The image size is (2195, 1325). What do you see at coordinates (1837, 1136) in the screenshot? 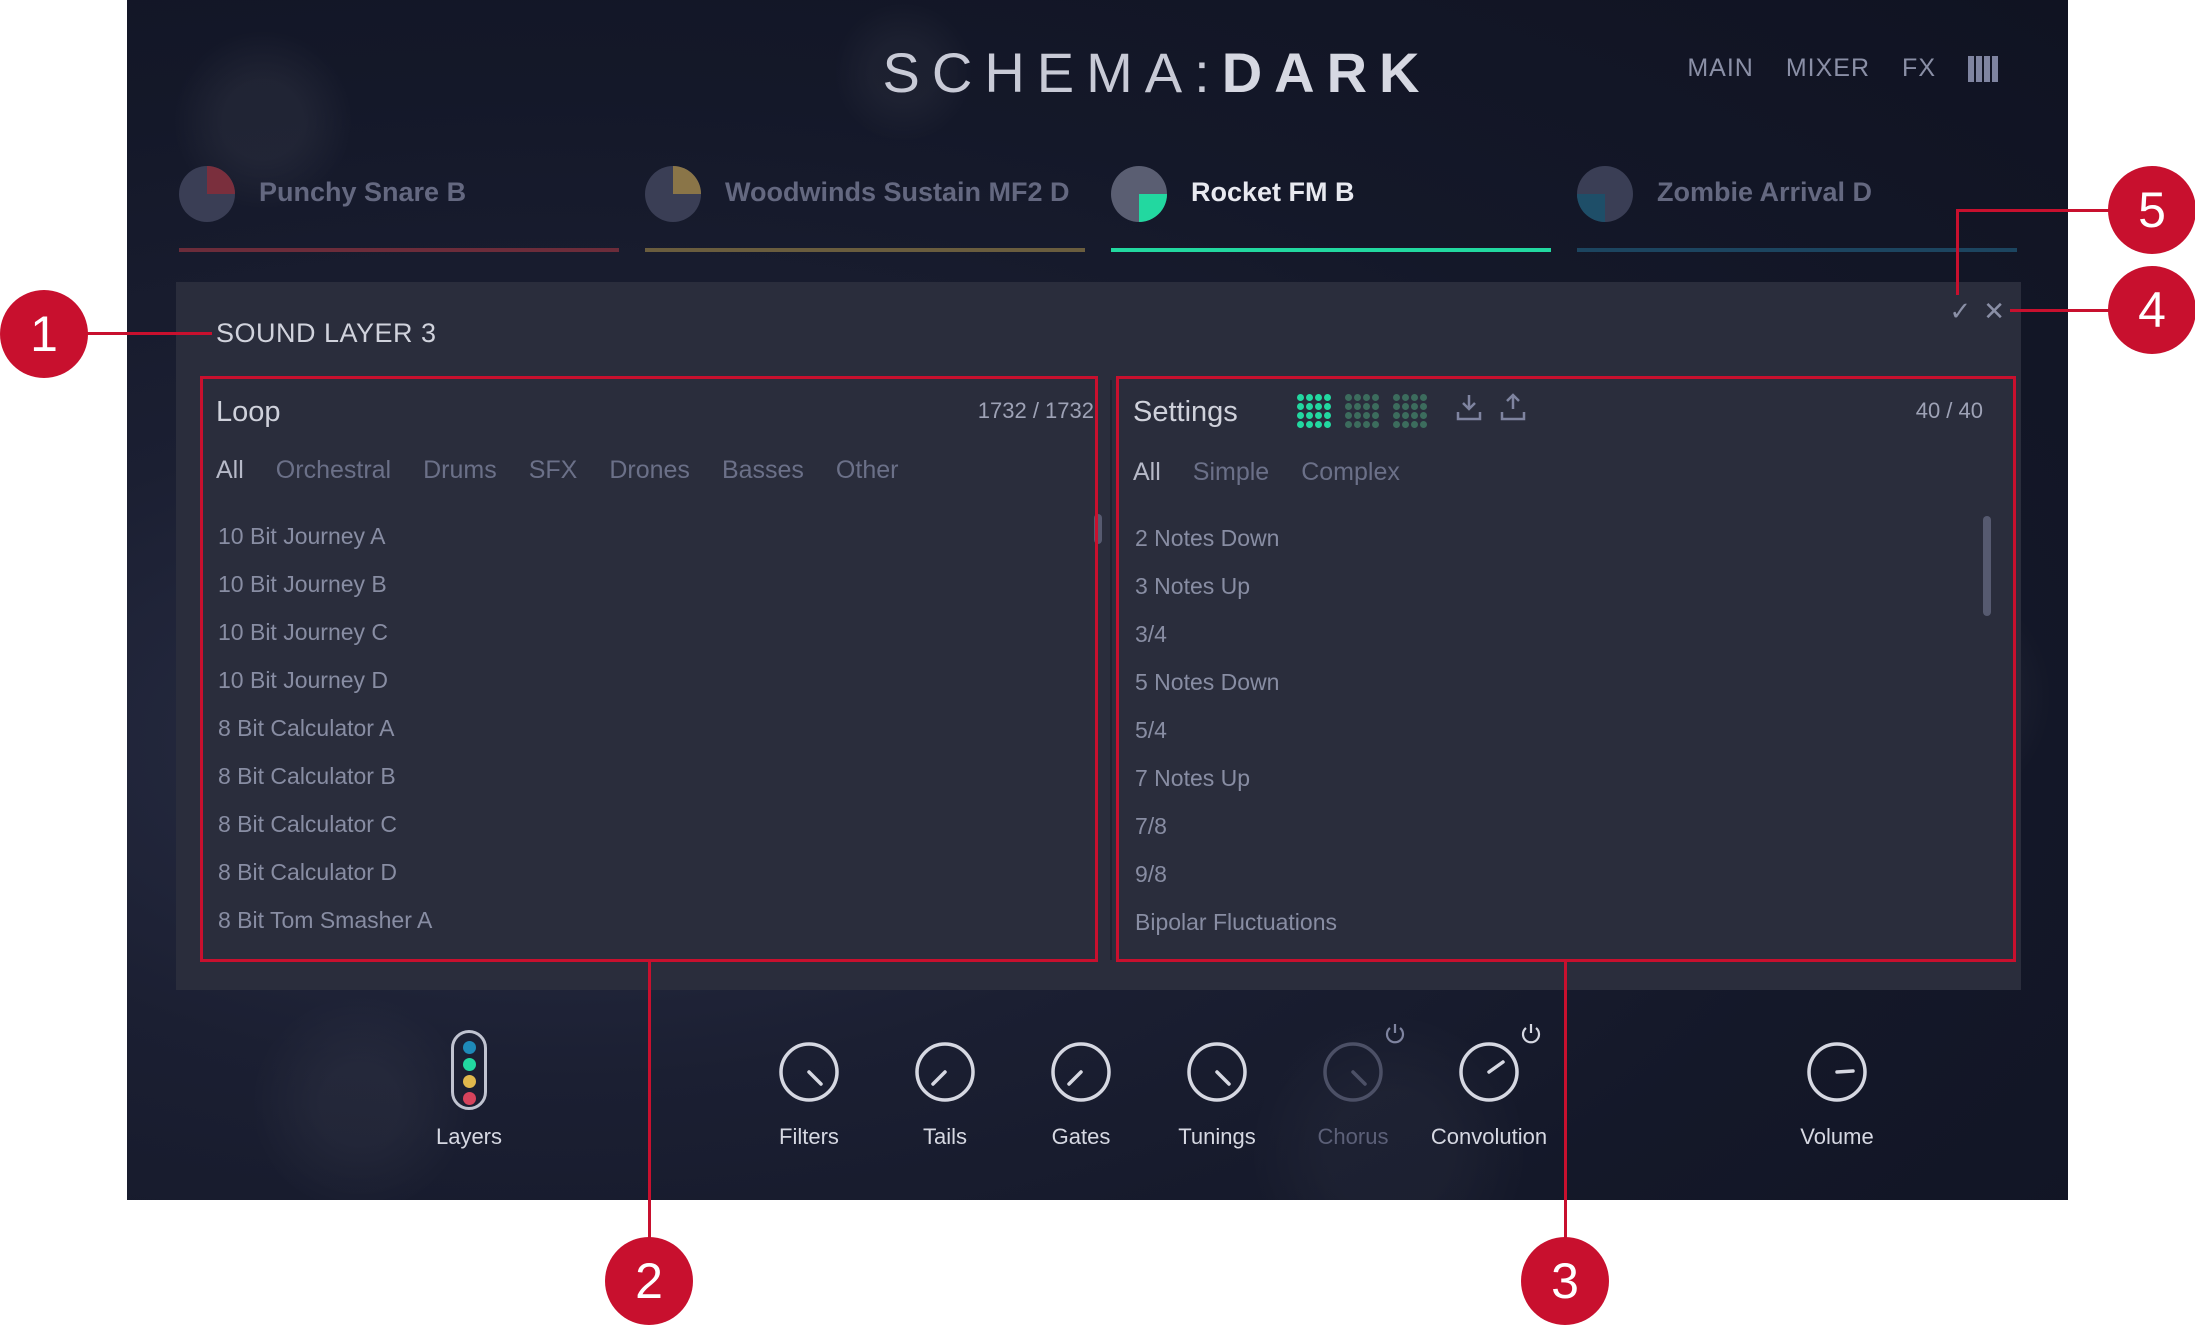
I see `volume-label: Volume` at bounding box center [1837, 1136].